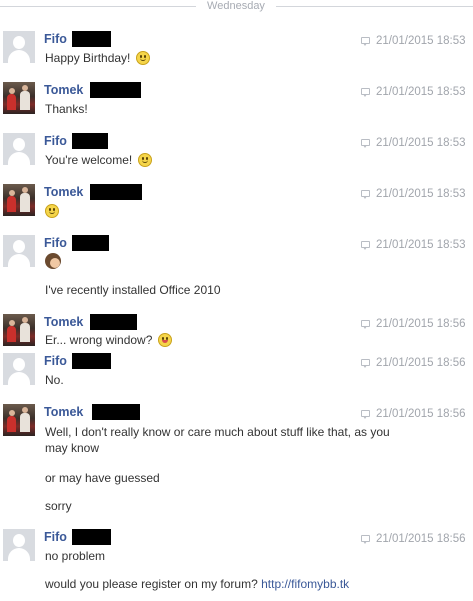 Image resolution: width=473 pixels, height=601 pixels. I want to click on day-divider: Wednesday, so click(236, 7).